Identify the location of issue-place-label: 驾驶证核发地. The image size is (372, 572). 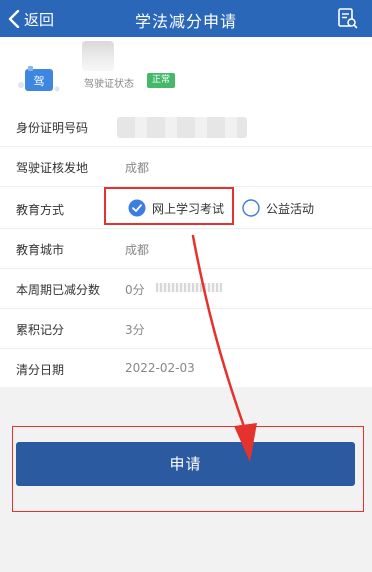
(52, 168).